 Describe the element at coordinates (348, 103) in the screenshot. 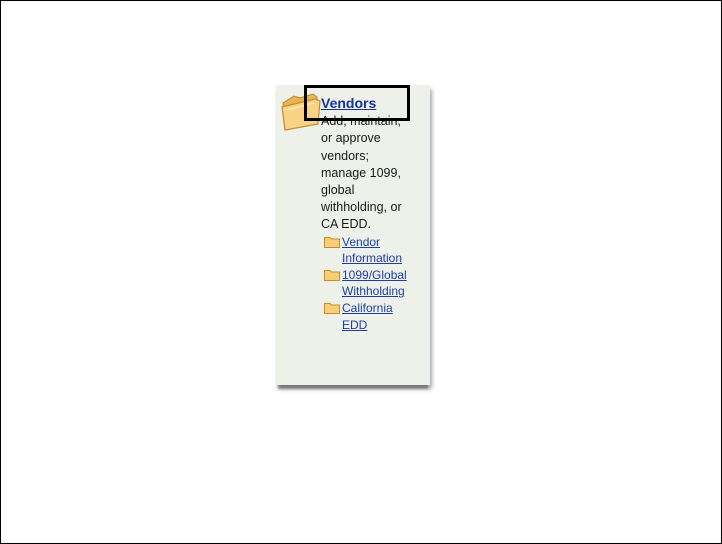

I see `vendors-link: Vendors` at that location.